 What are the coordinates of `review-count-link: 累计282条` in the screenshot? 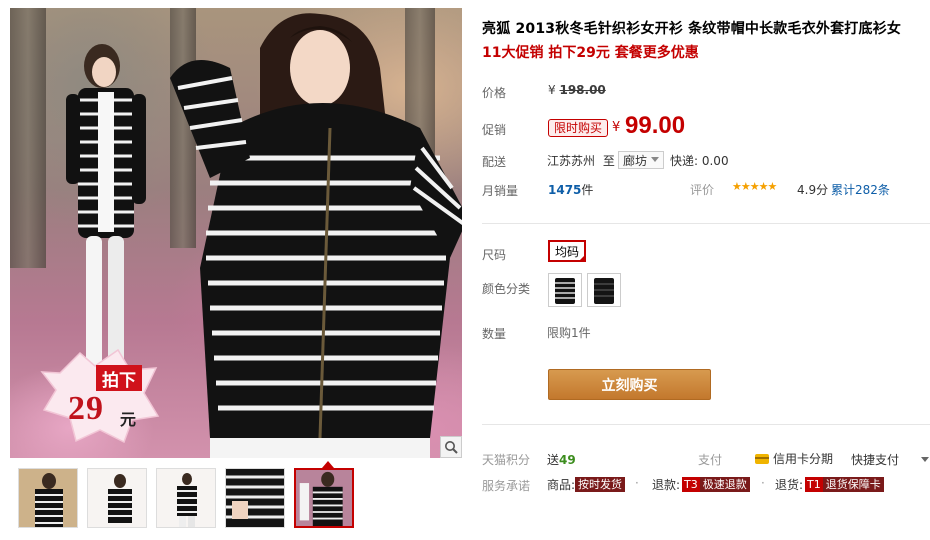 It's located at (860, 189).